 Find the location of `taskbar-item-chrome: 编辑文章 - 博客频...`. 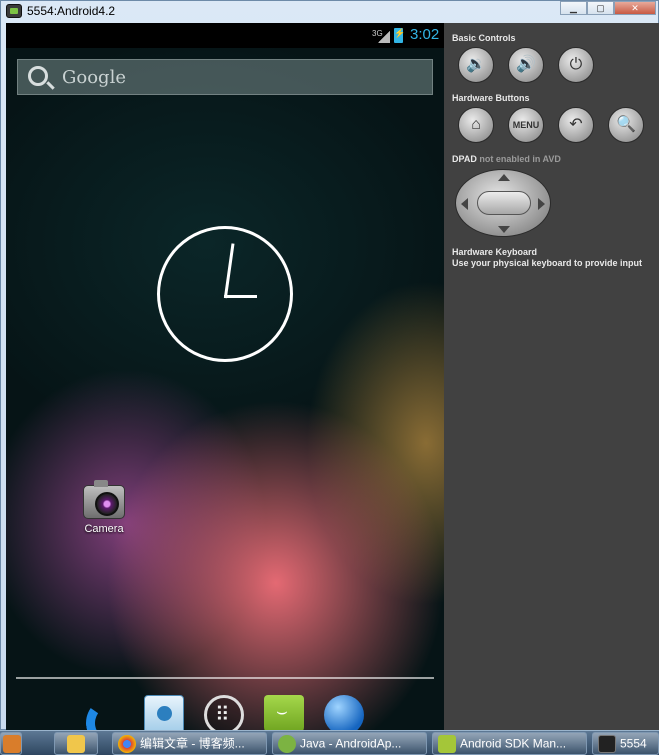

taskbar-item-chrome: 编辑文章 - 博客频... is located at coordinates (189, 743).